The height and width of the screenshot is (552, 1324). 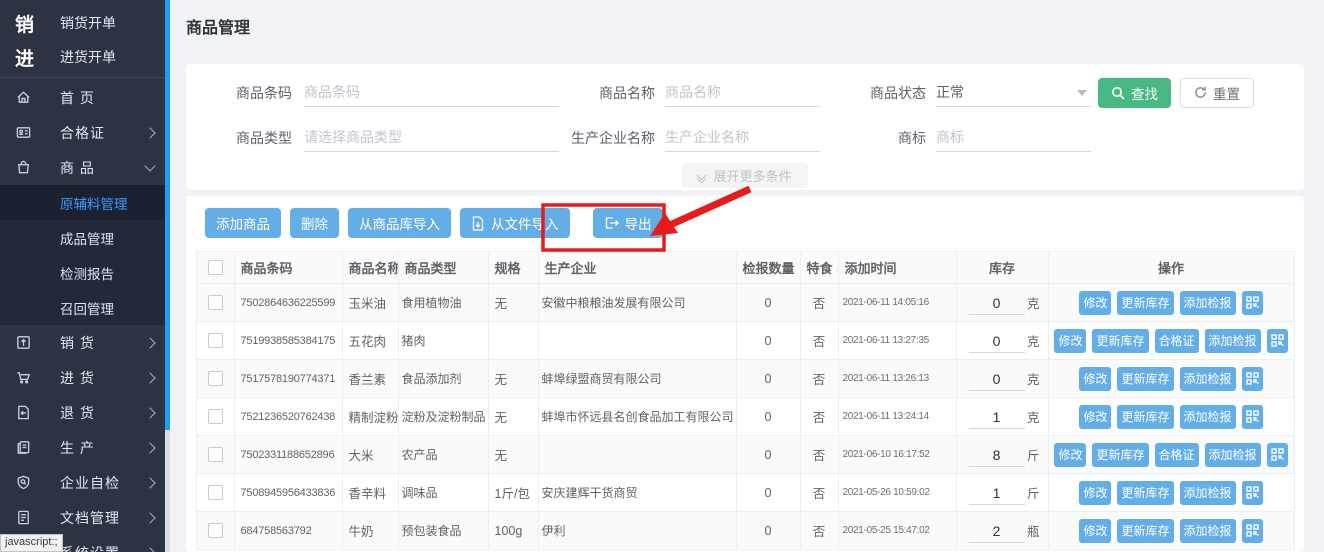 What do you see at coordinates (745, 217) in the screenshot?
I see `toolbar: 添加商品 删除 从商品库导入 从文件导入 导出` at bounding box center [745, 217].